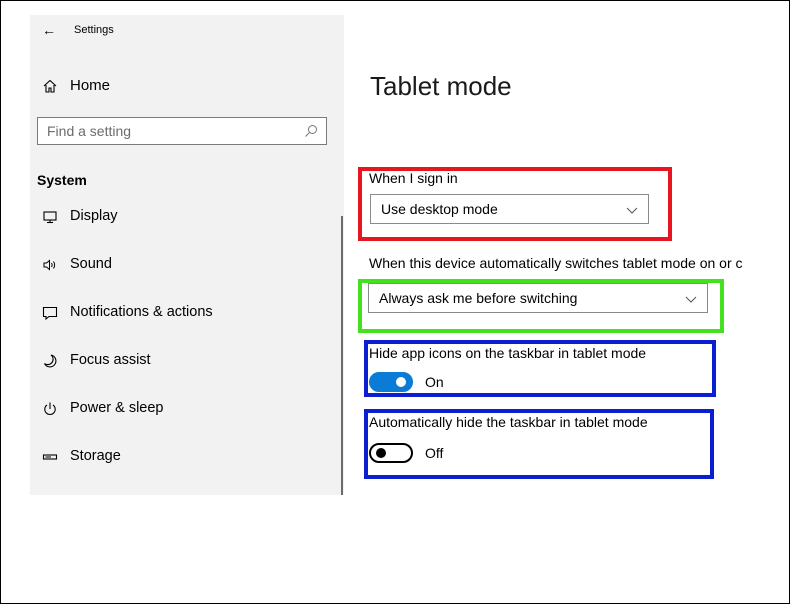 The image size is (790, 604). What do you see at coordinates (434, 453) in the screenshot?
I see `hide-taskbar-state: Off` at bounding box center [434, 453].